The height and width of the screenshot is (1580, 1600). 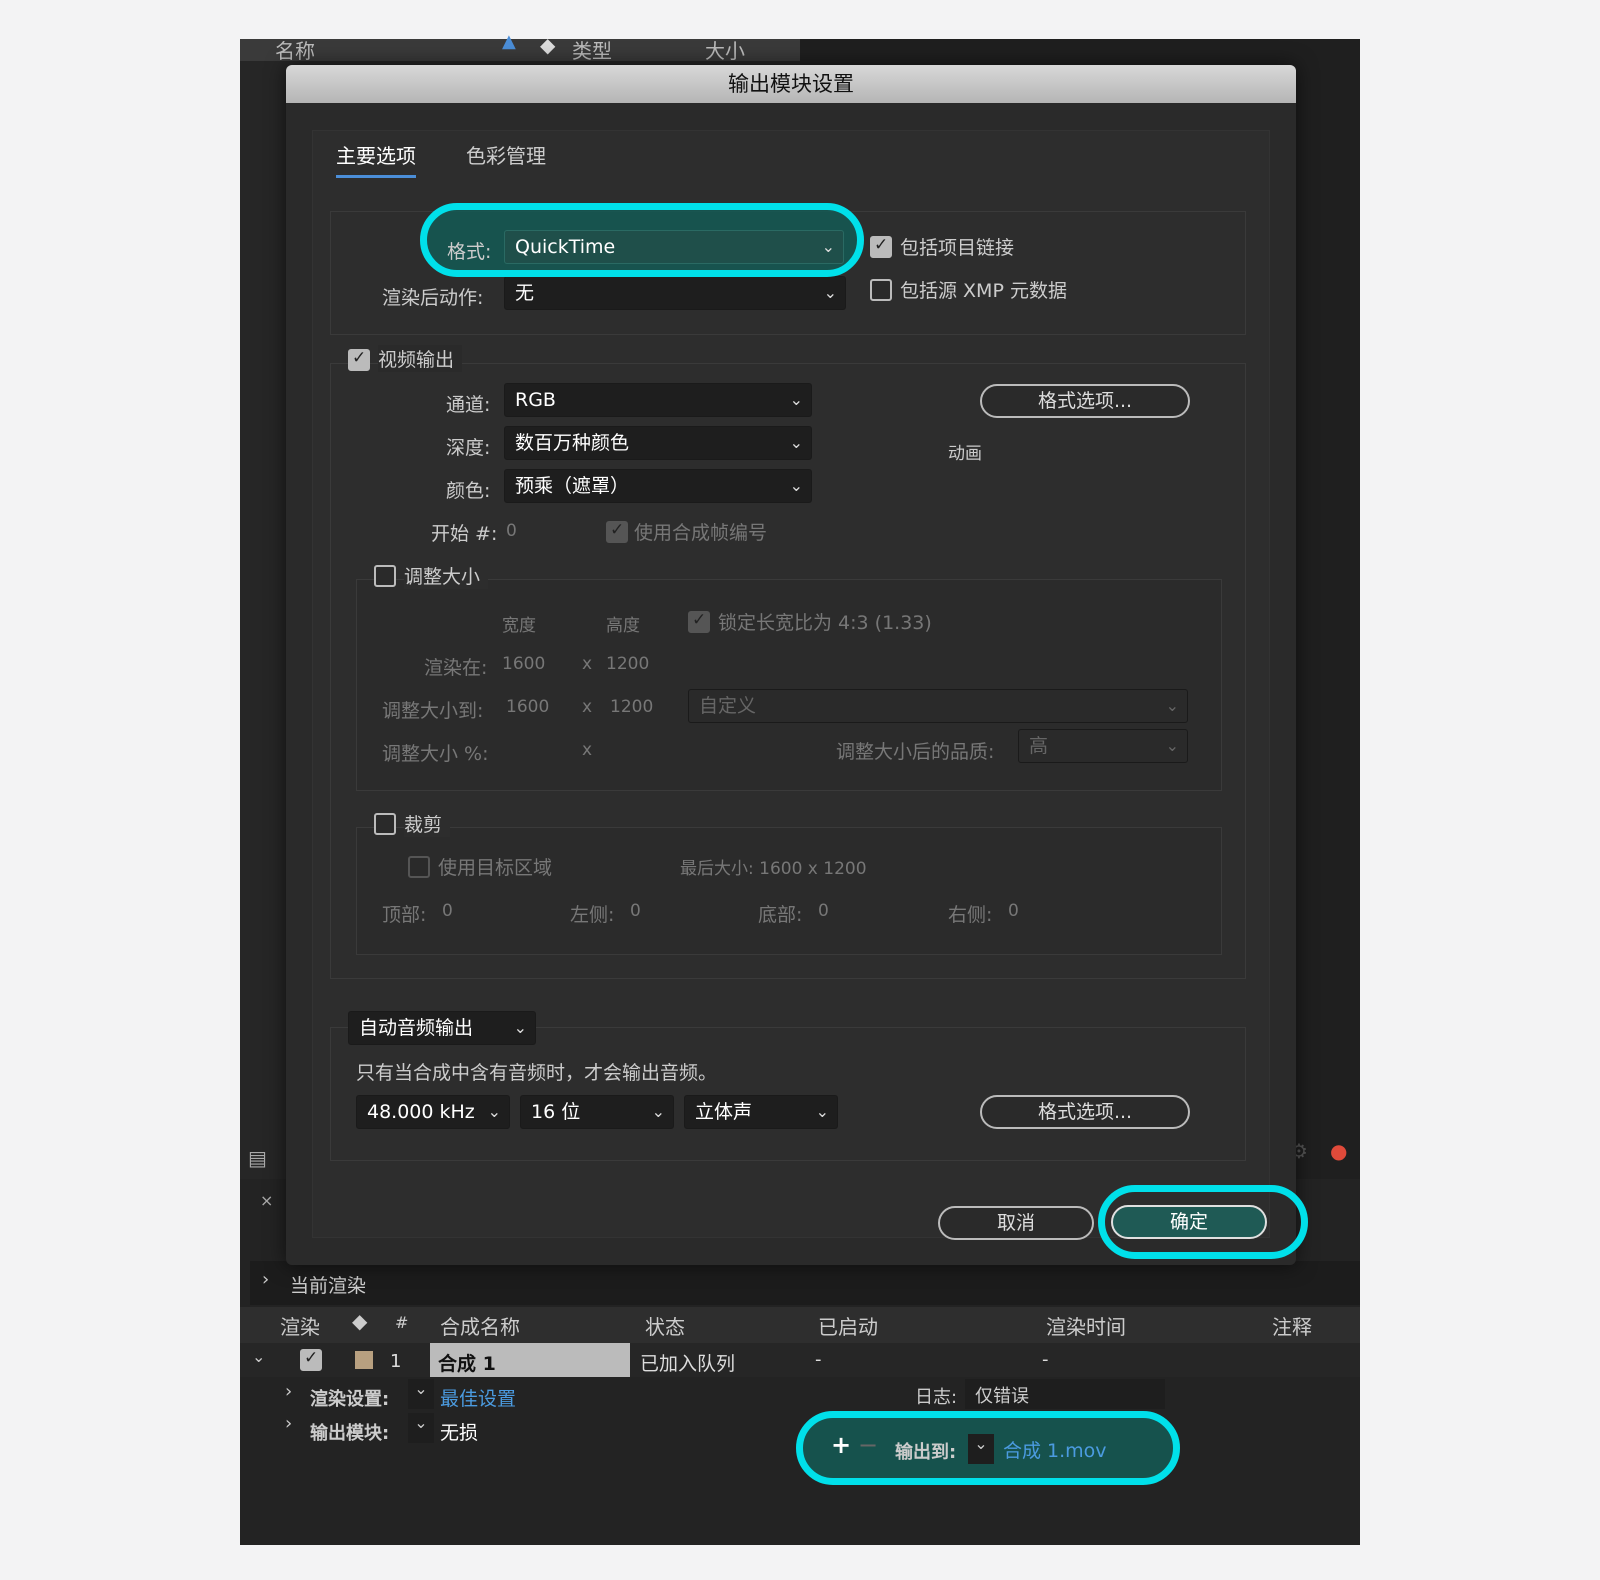 I want to click on crop-right-value: 0, so click(x=1013, y=911).